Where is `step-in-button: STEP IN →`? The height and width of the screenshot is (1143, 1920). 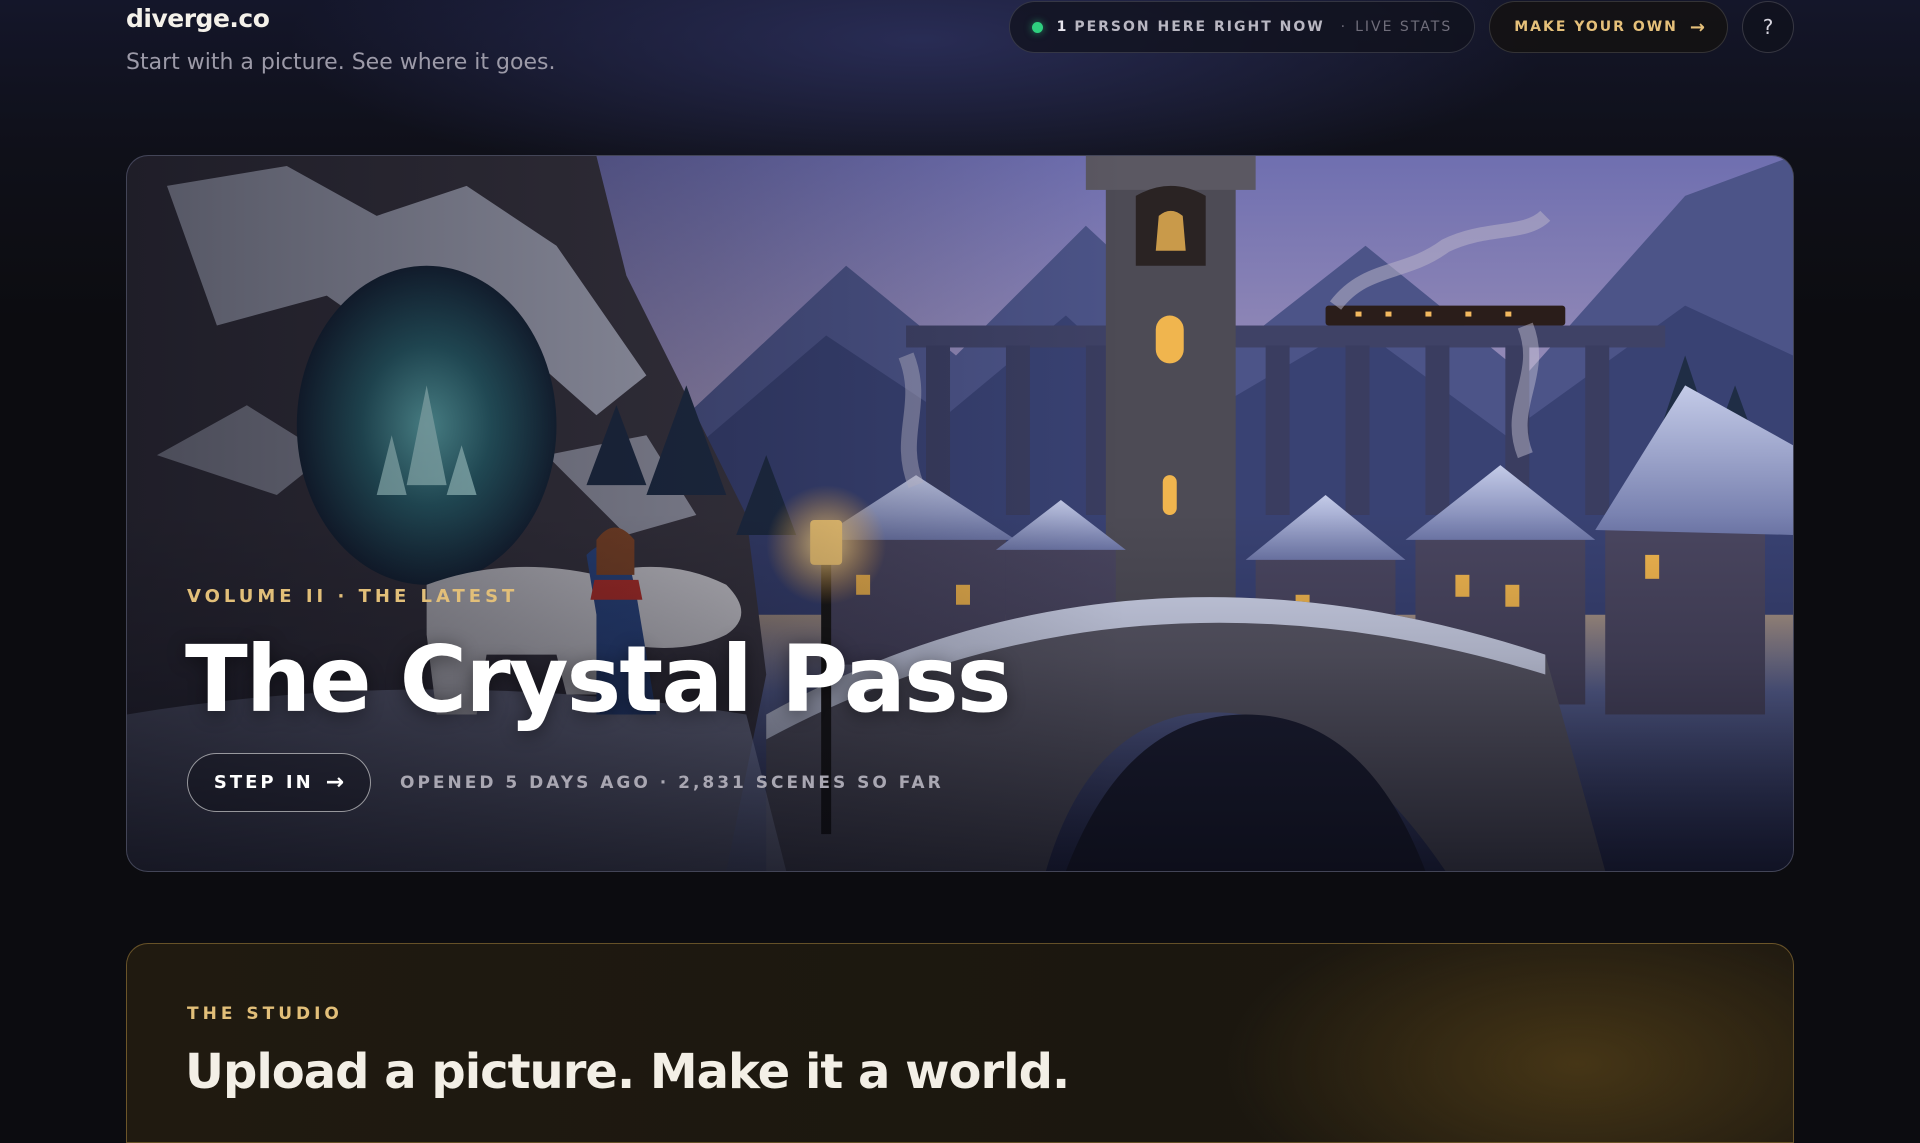
step-in-button: STEP IN → is located at coordinates (279, 782).